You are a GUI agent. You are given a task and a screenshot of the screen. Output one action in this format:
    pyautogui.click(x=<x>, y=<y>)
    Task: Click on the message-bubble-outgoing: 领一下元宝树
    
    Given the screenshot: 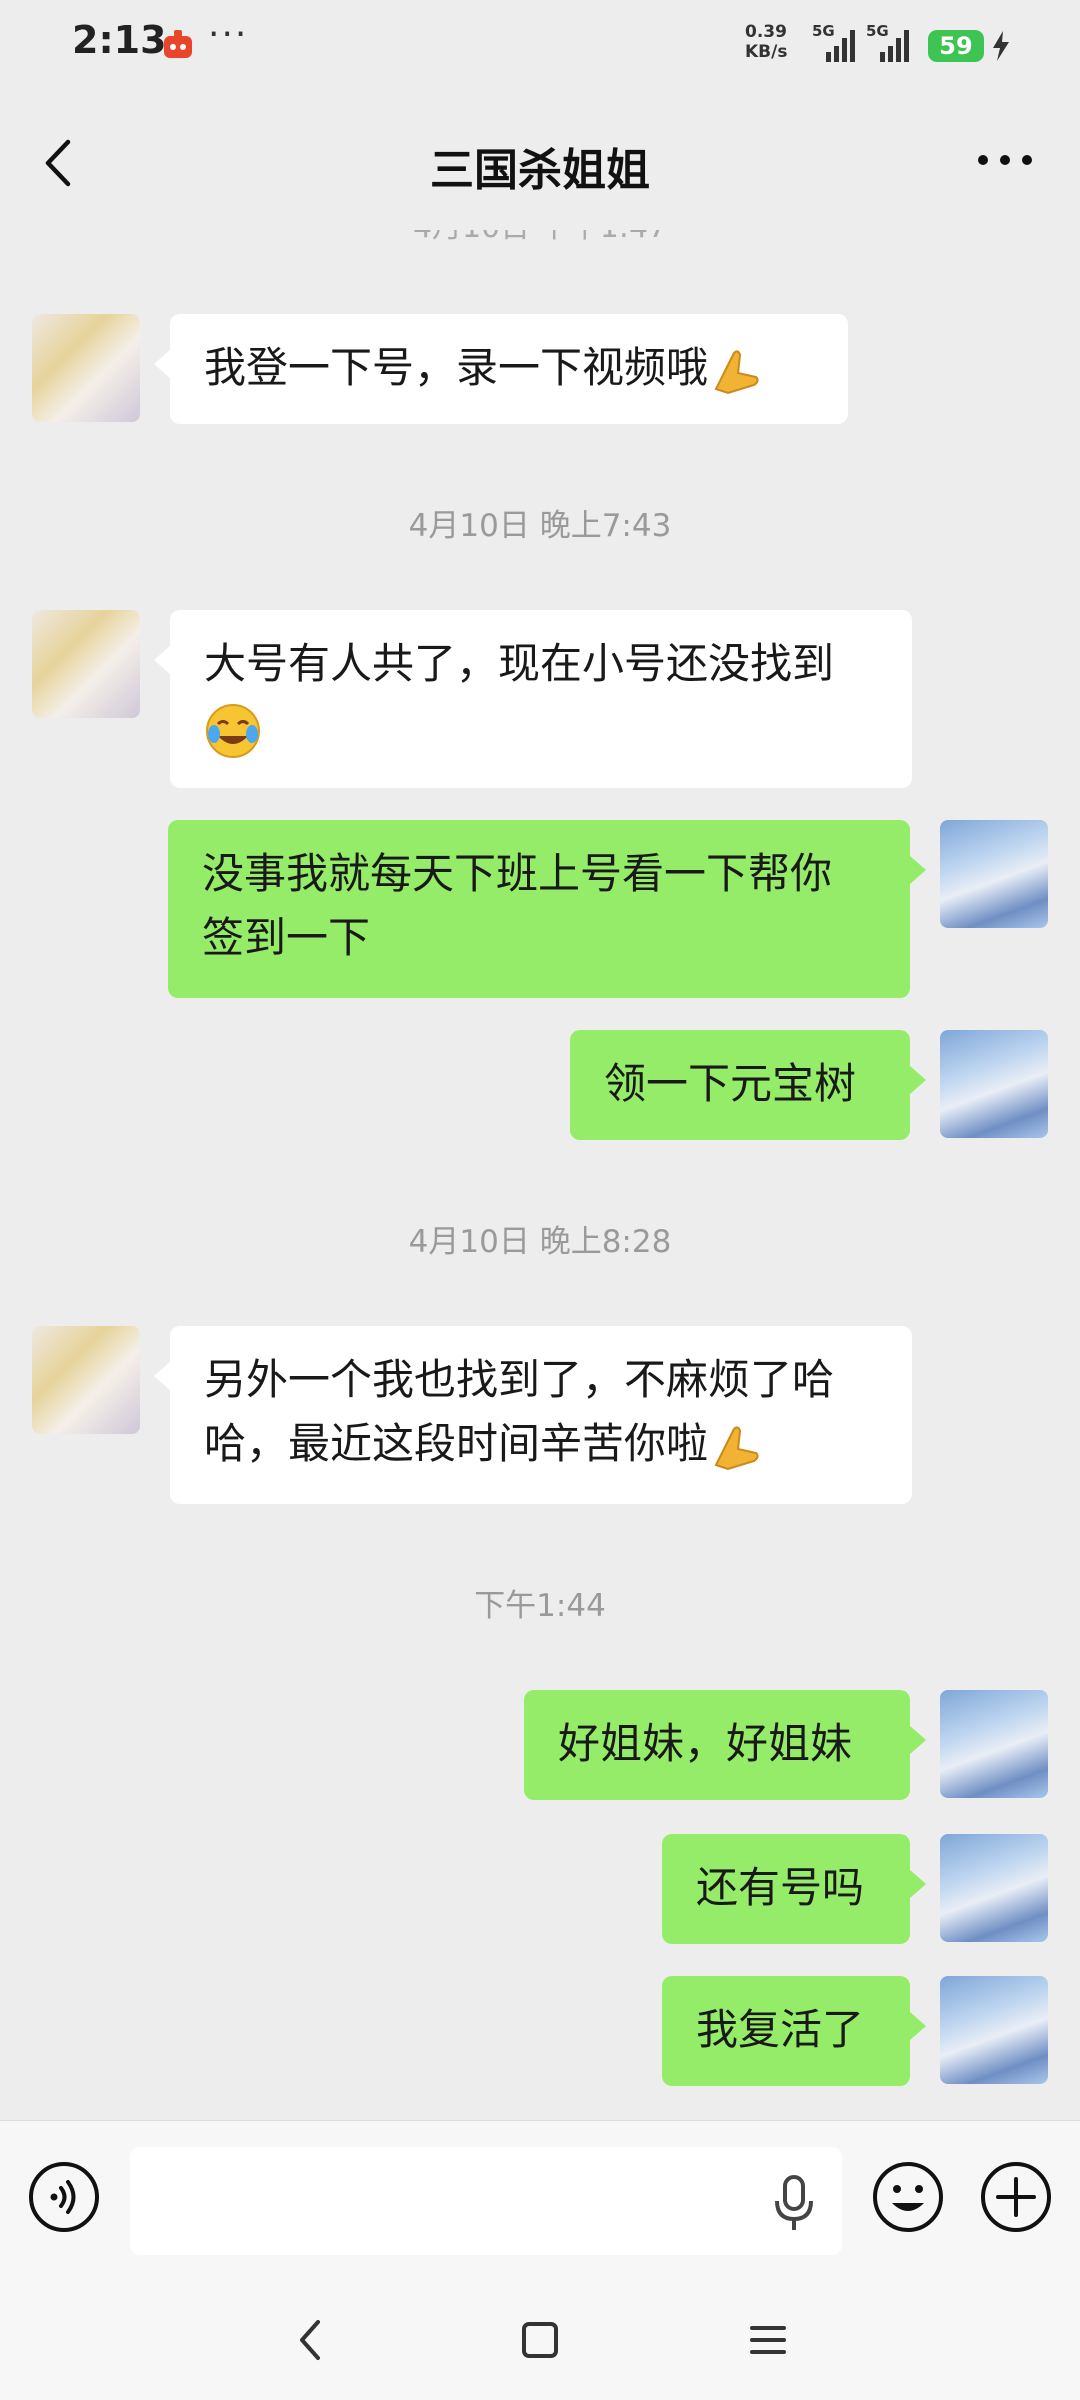 What is the action you would take?
    pyautogui.click(x=748, y=1085)
    